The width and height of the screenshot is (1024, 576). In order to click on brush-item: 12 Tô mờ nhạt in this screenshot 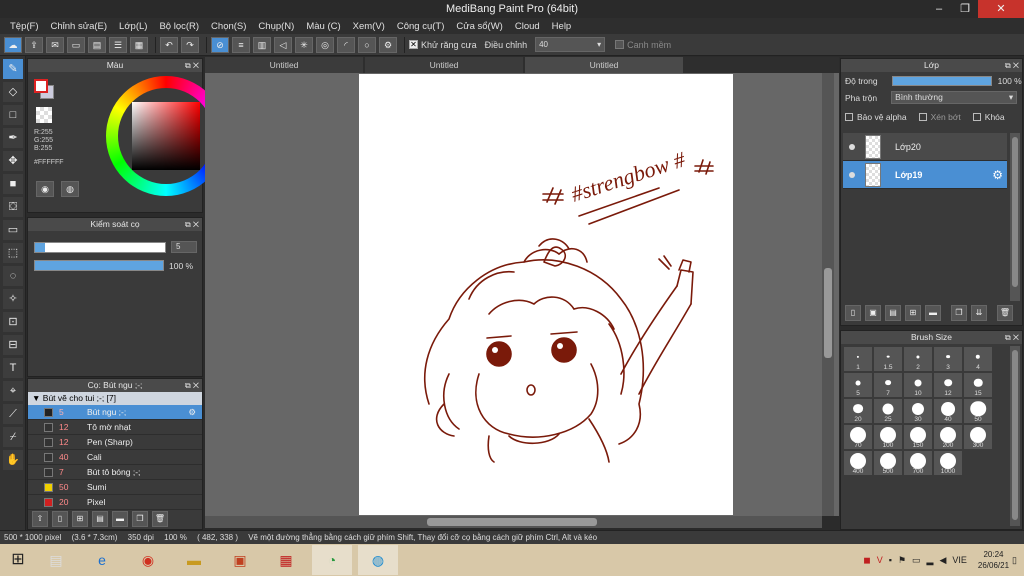, I will do `click(115, 427)`.